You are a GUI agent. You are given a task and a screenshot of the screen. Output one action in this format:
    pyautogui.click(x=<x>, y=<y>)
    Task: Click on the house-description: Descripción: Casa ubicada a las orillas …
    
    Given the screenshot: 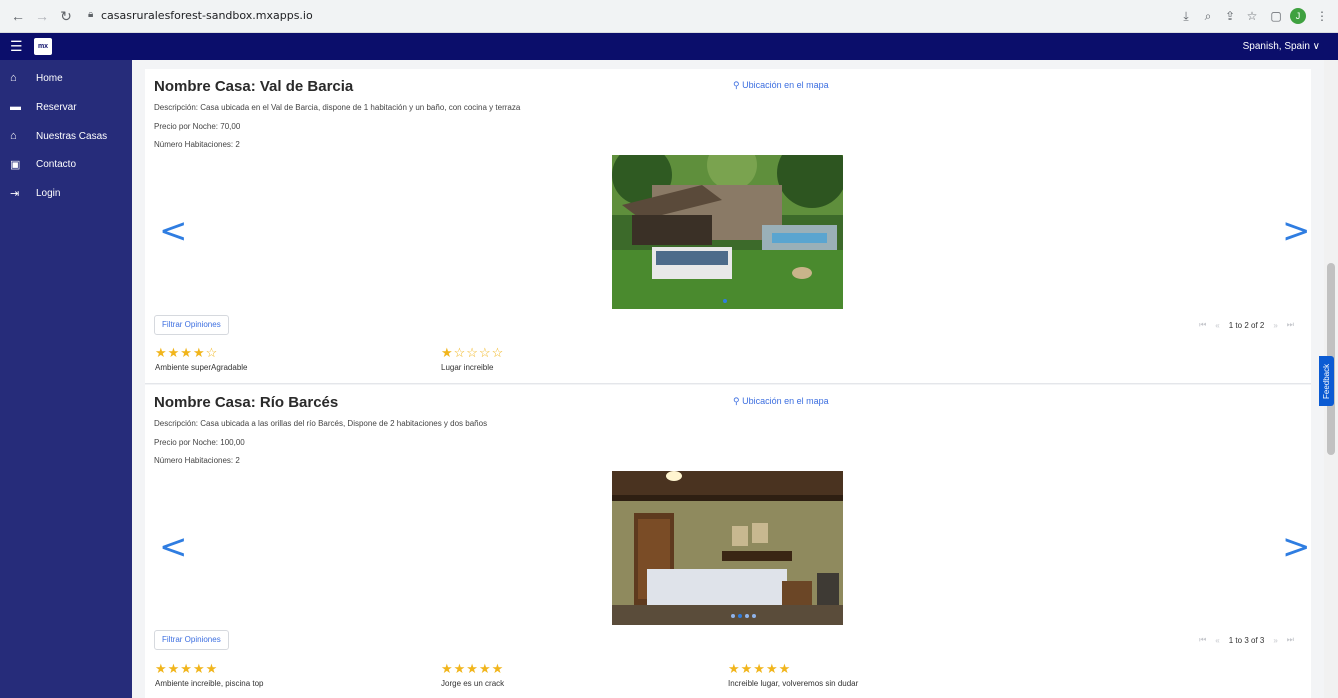 What is the action you would take?
    pyautogui.click(x=321, y=423)
    